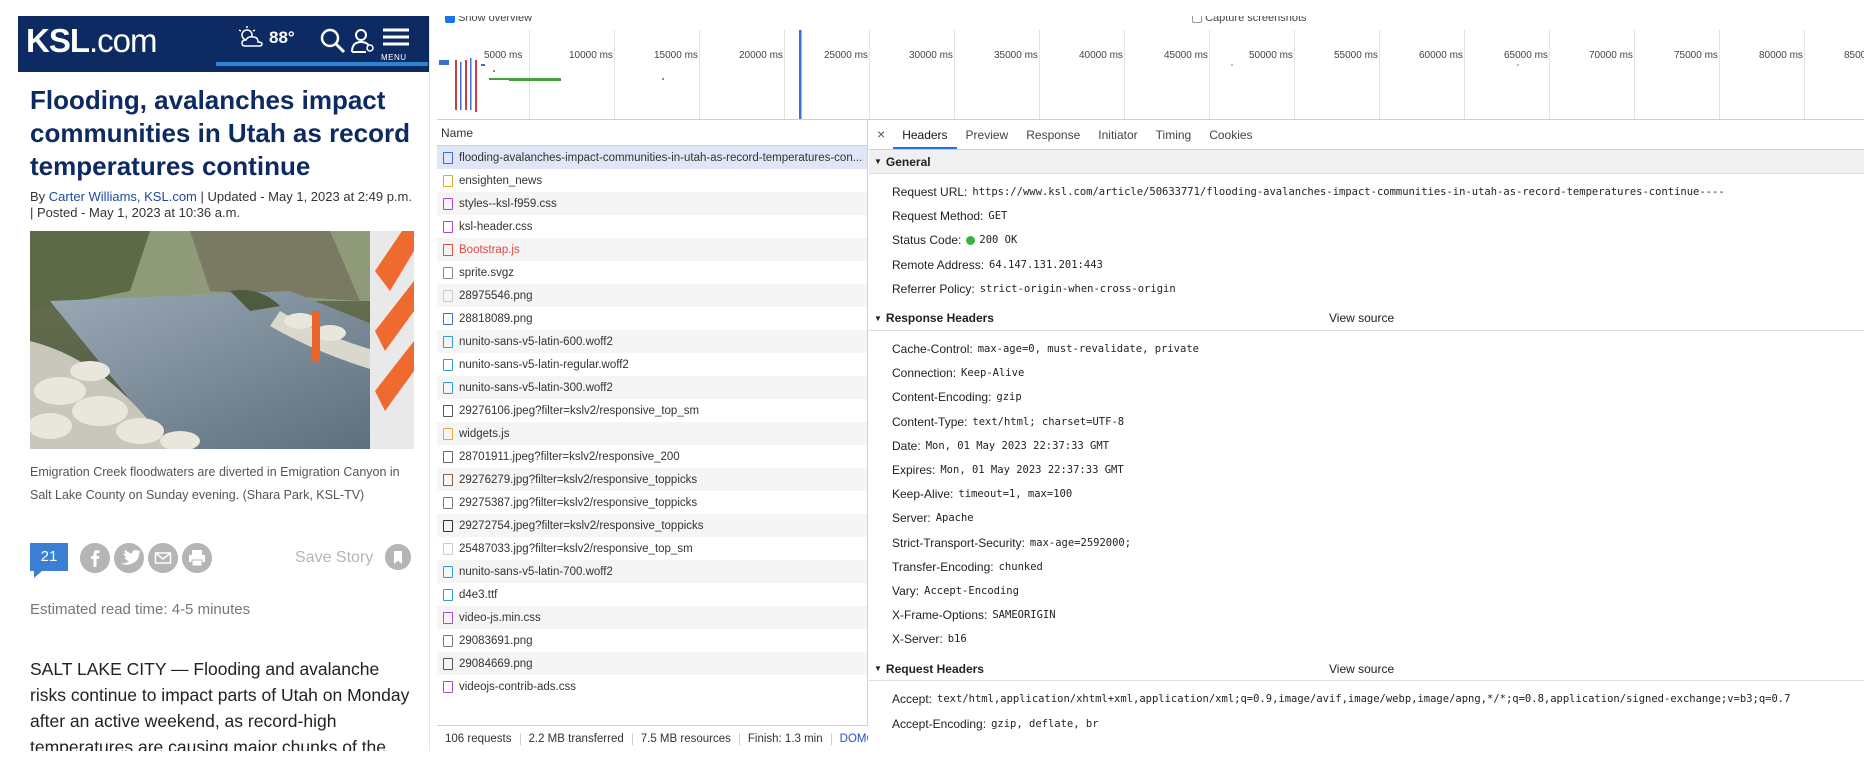  I want to click on header-row: Remote Address: 64.147.131.201:443, so click(1366, 265).